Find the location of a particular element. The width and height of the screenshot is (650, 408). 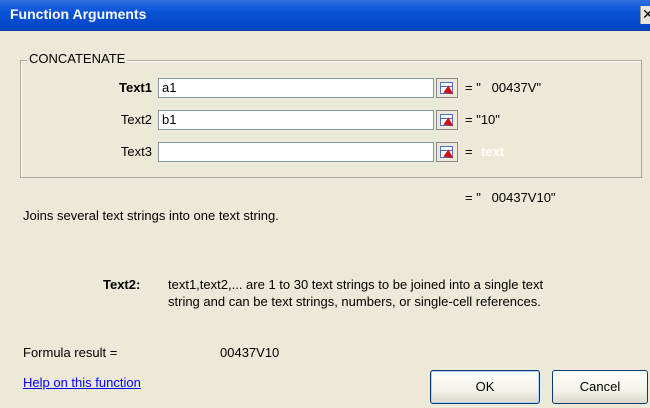

text2-input: b1 is located at coordinates (296, 120).